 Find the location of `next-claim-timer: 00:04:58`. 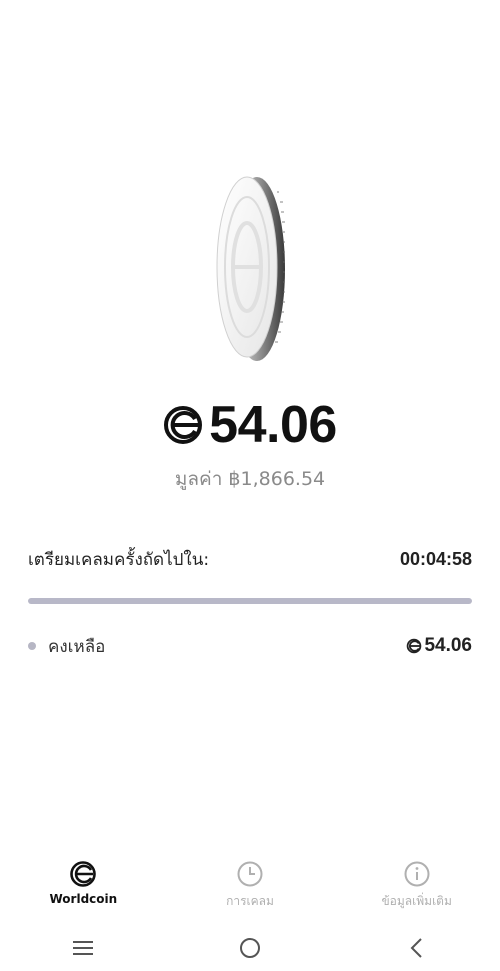

next-claim-timer: 00:04:58 is located at coordinates (435, 558).